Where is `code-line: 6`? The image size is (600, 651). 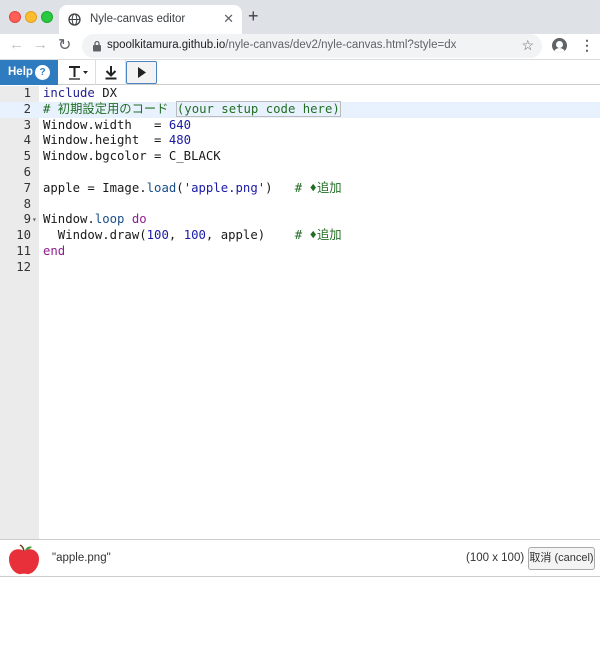 code-line: 6 is located at coordinates (300, 173).